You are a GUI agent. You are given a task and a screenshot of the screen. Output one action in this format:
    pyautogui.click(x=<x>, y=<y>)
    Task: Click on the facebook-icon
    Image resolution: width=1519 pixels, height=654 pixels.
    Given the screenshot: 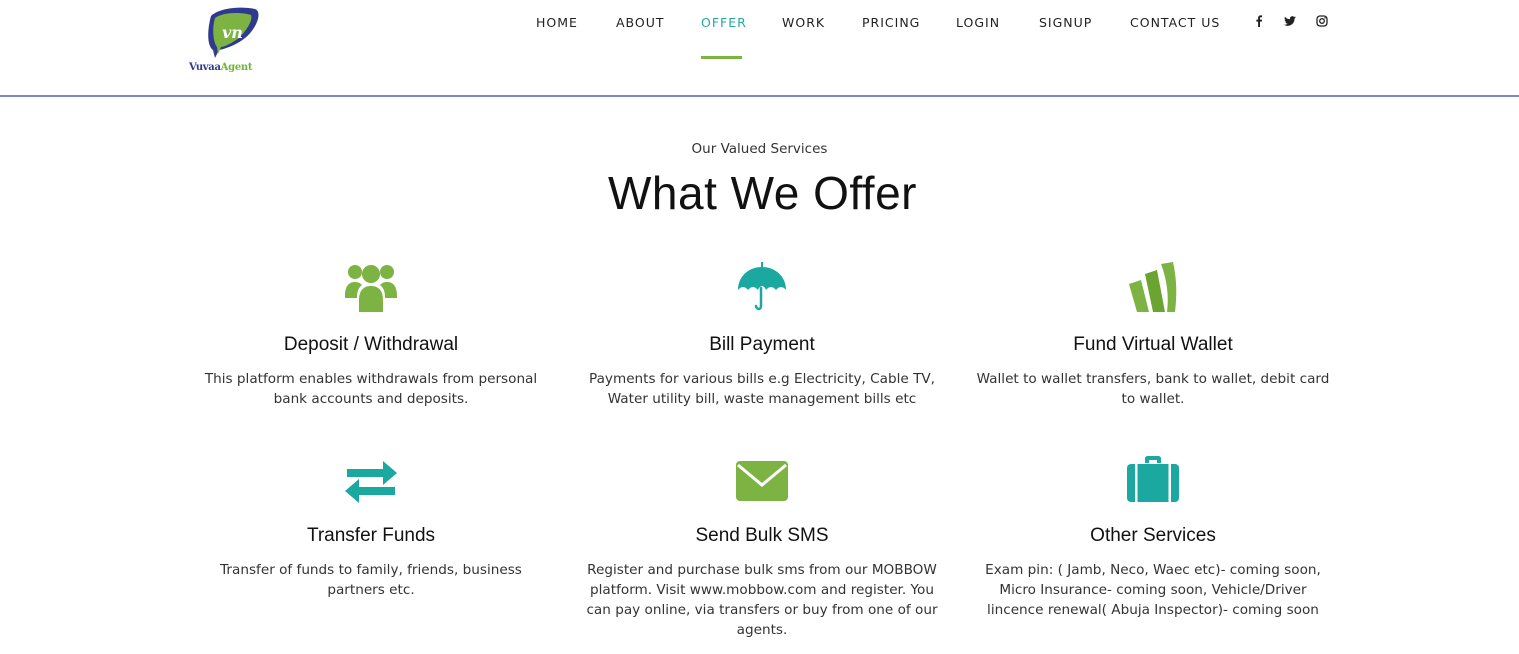 What is the action you would take?
    pyautogui.click(x=1259, y=21)
    